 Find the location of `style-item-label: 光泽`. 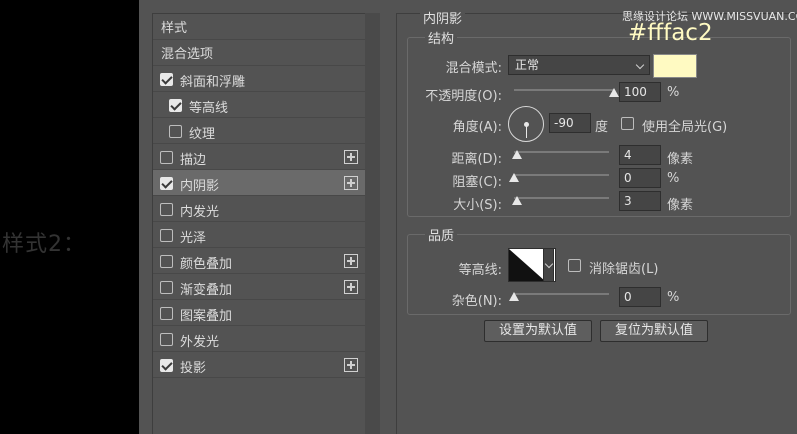

style-item-label: 光泽 is located at coordinates (193, 238).